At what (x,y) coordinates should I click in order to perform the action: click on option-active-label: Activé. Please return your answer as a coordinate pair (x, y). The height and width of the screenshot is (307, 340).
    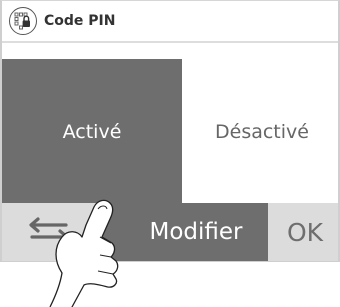
    Looking at the image, I should click on (92, 131).